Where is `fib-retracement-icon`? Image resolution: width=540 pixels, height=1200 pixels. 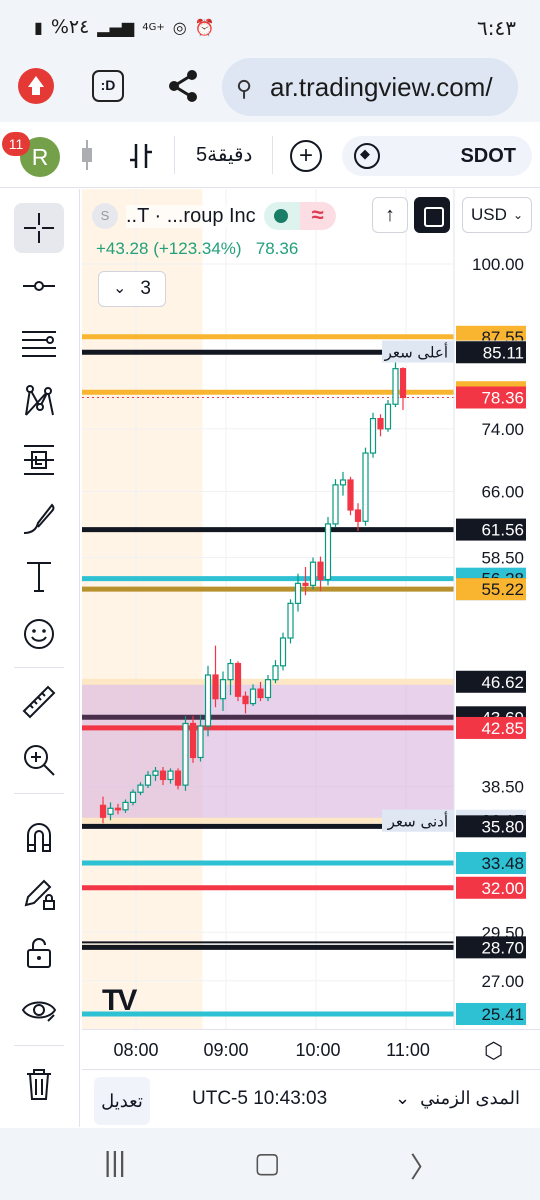
fib-retracement-icon is located at coordinates (39, 344).